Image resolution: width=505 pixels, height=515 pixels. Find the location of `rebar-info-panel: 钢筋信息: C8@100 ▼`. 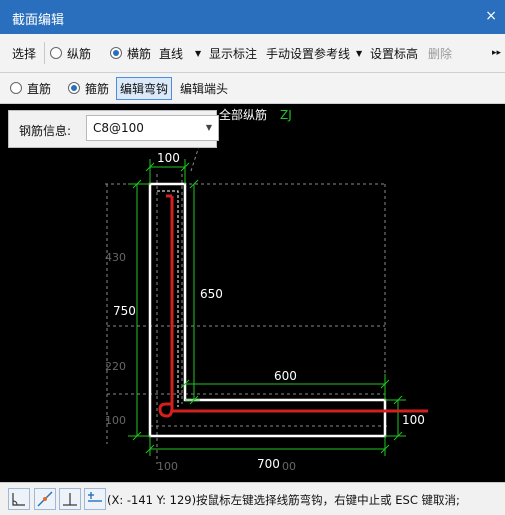

rebar-info-panel: 钢筋信息: C8@100 ▼ is located at coordinates (113, 129).